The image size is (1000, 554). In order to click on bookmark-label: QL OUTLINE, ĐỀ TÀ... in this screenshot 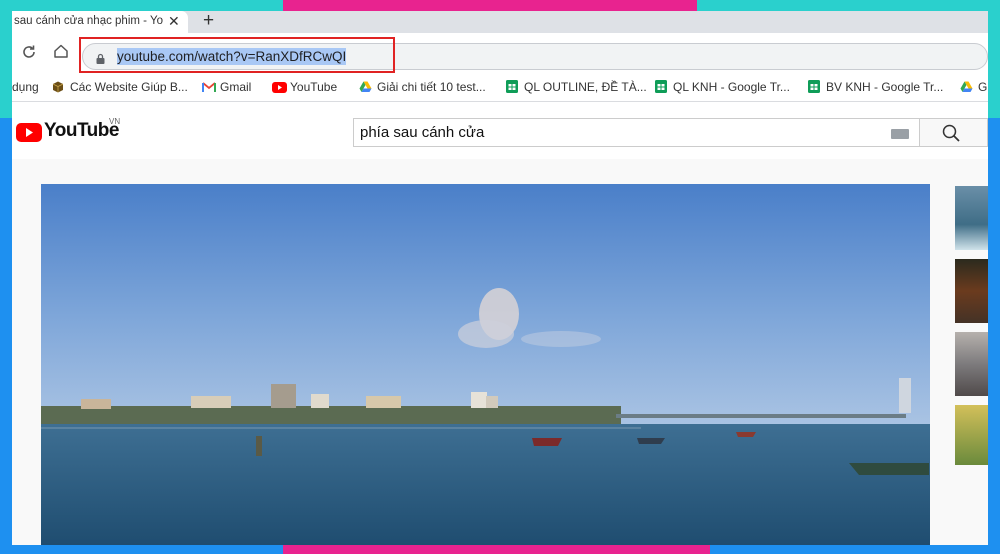, I will do `click(585, 87)`.